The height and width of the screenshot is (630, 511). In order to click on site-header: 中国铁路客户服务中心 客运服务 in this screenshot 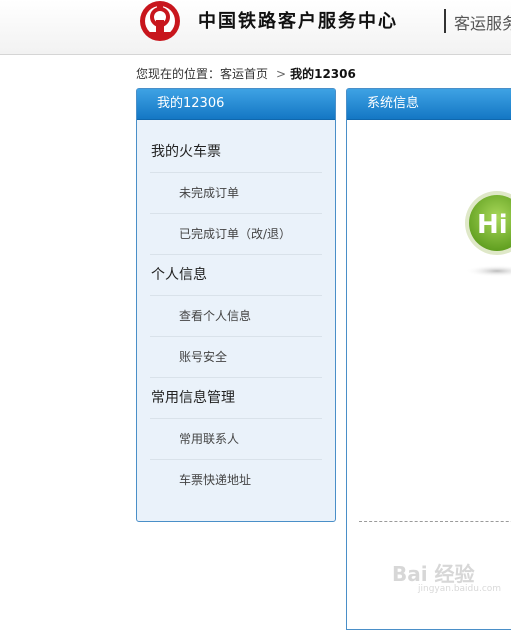, I will do `click(255, 27)`.